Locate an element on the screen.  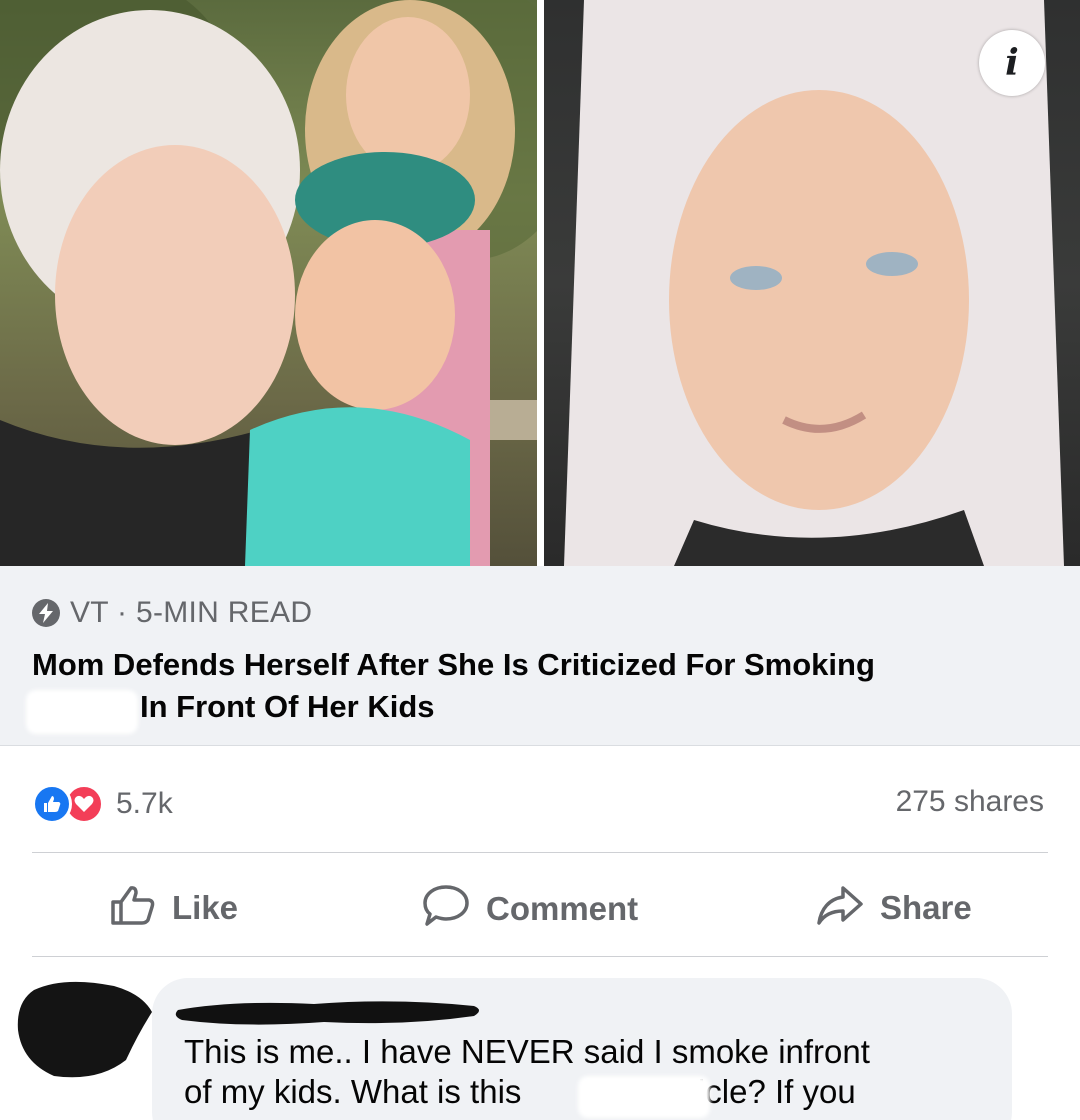
share-arrow-icon is located at coordinates (840, 907).